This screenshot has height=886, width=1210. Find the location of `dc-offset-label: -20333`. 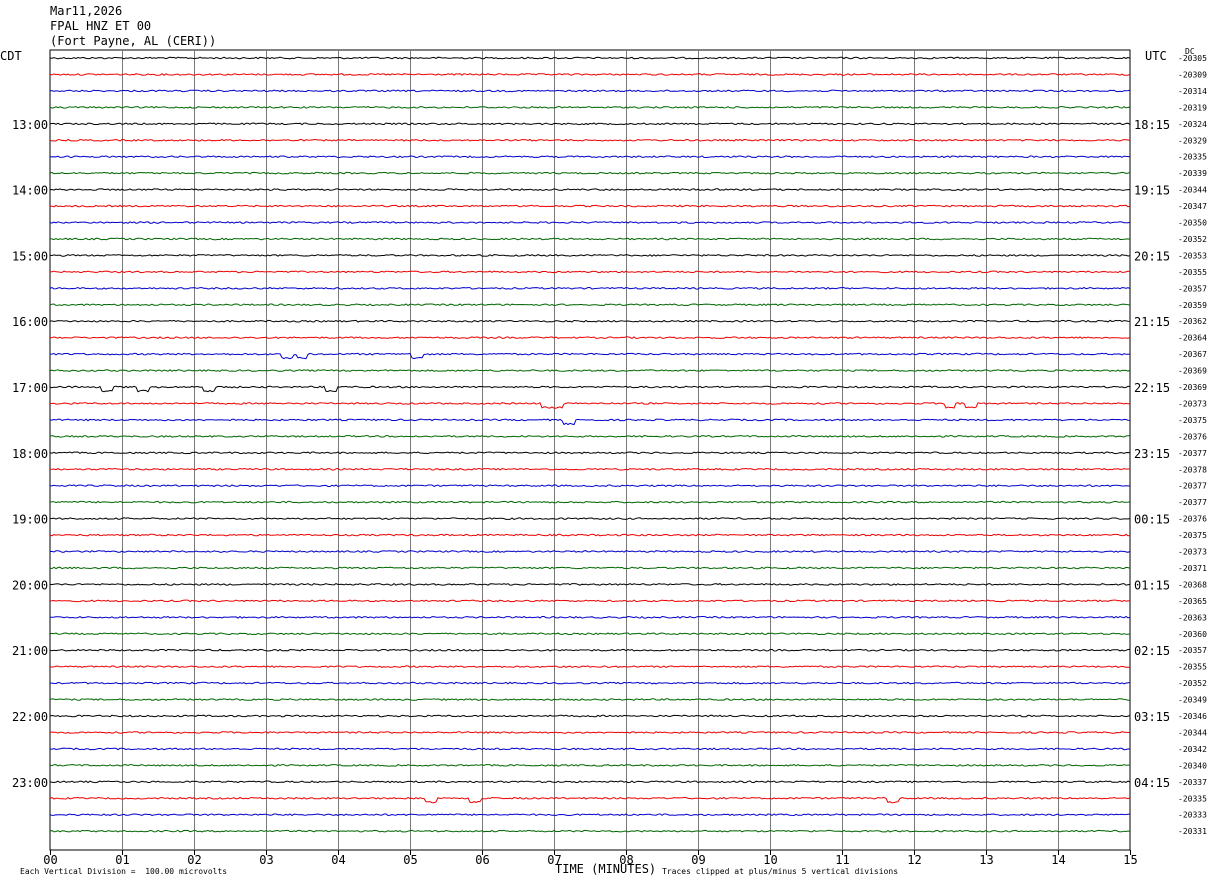

dc-offset-label: -20333 is located at coordinates (1192, 815).